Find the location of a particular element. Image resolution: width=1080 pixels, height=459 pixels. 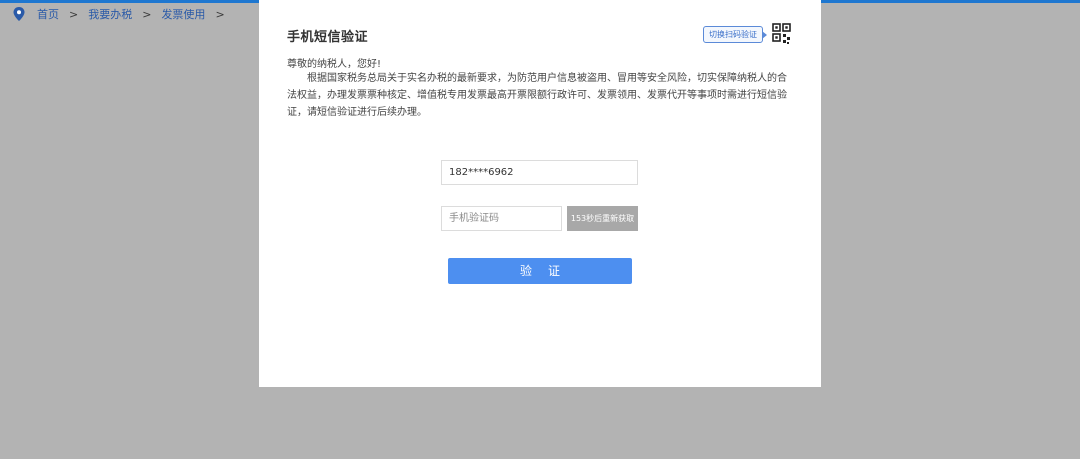

verify-button: 验证 is located at coordinates (540, 271).